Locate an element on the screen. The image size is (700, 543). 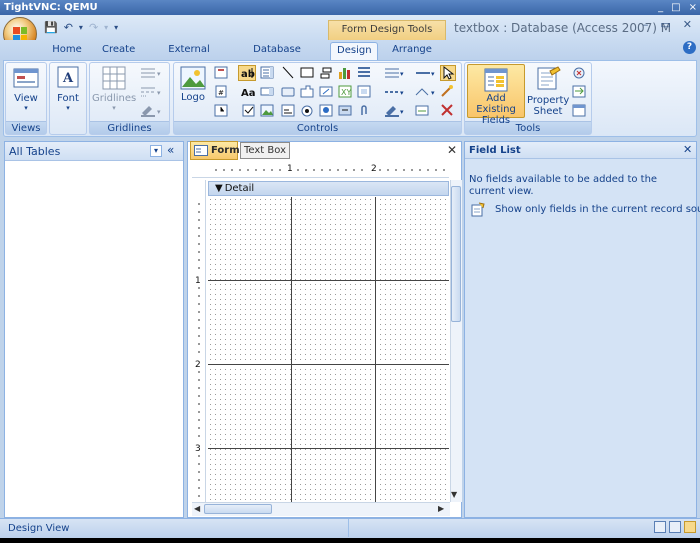
design-view-icon is located at coordinates (690, 527).